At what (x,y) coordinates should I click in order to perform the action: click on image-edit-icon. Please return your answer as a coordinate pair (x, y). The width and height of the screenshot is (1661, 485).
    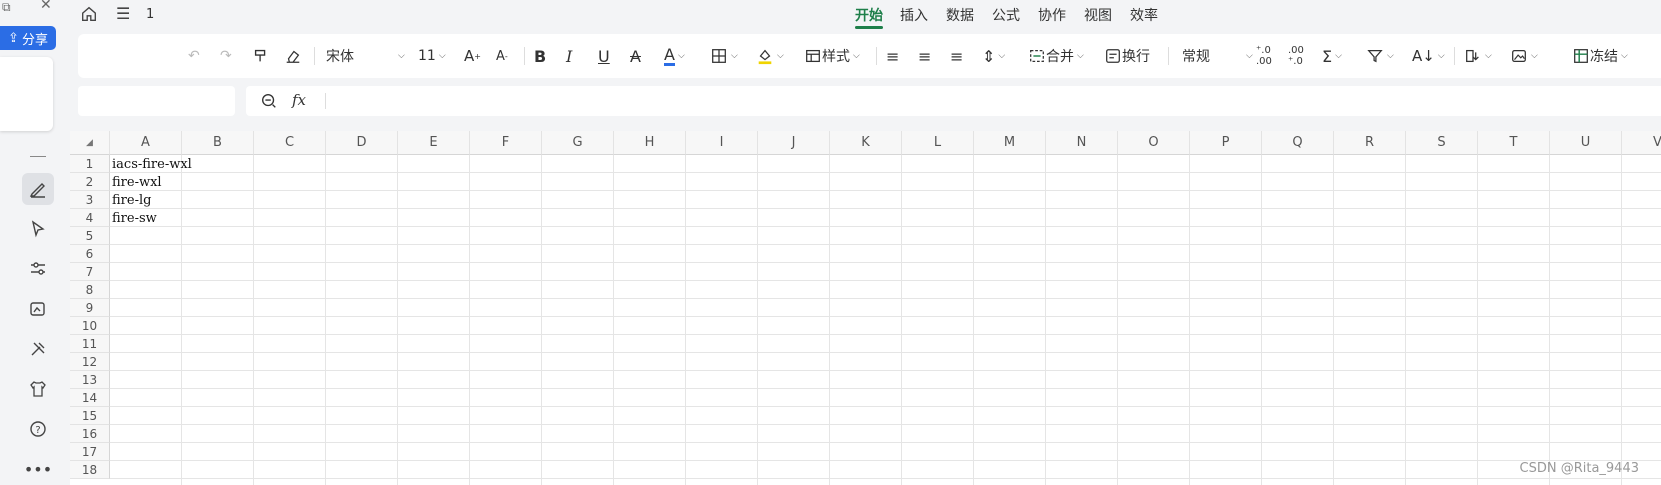
    Looking at the image, I should click on (38, 309).